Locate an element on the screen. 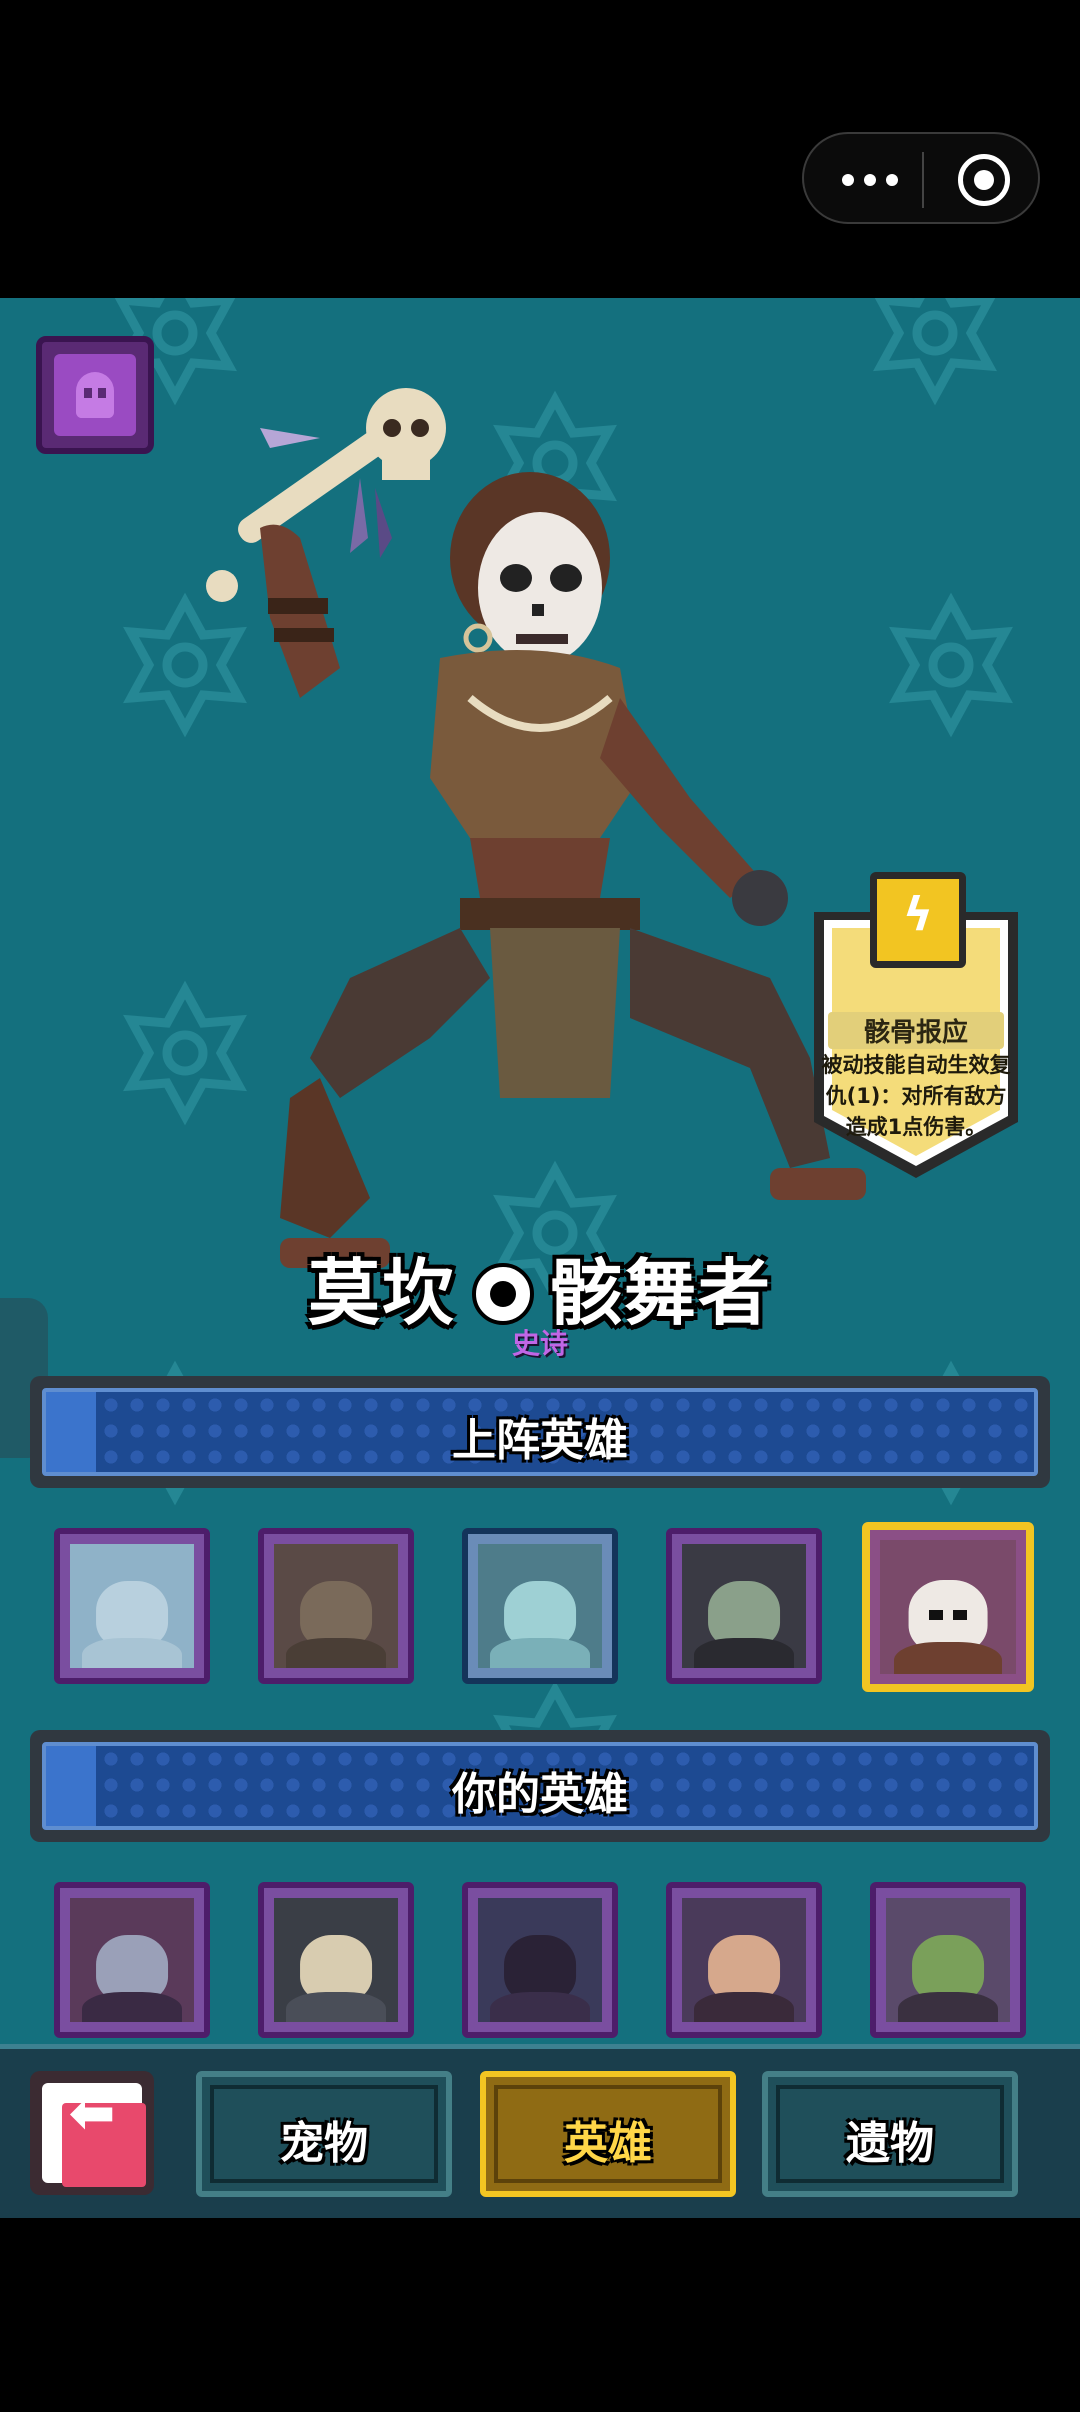  hero-card-dark-haired-woman is located at coordinates (744, 1960).